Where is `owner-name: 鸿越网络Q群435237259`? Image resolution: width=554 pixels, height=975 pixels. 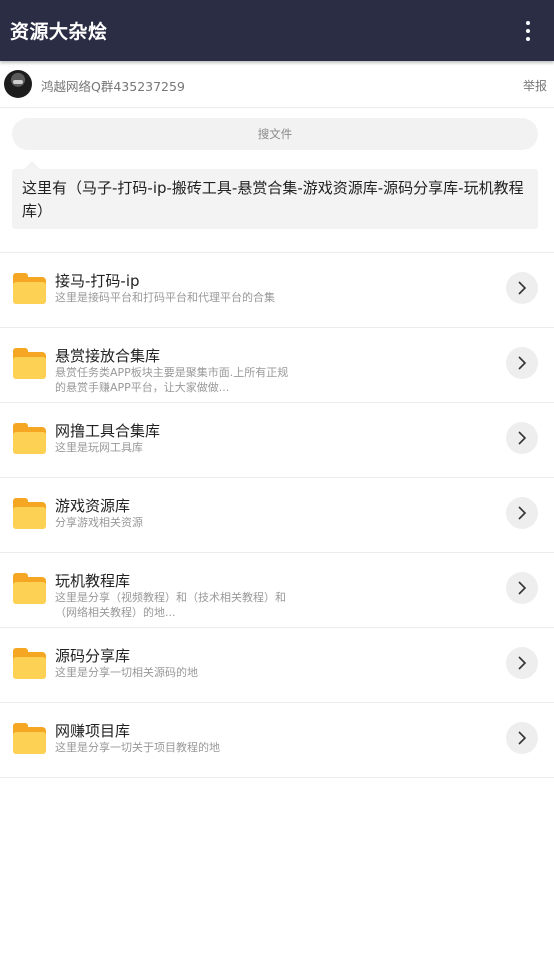
owner-name: 鸿越网络Q群435237259 is located at coordinates (113, 85).